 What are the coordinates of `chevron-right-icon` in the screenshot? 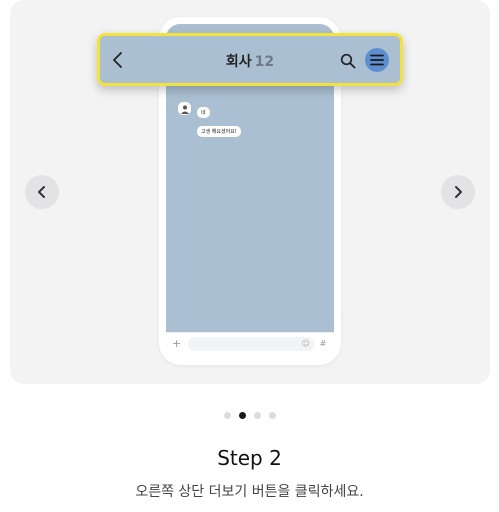 It's located at (458, 192).